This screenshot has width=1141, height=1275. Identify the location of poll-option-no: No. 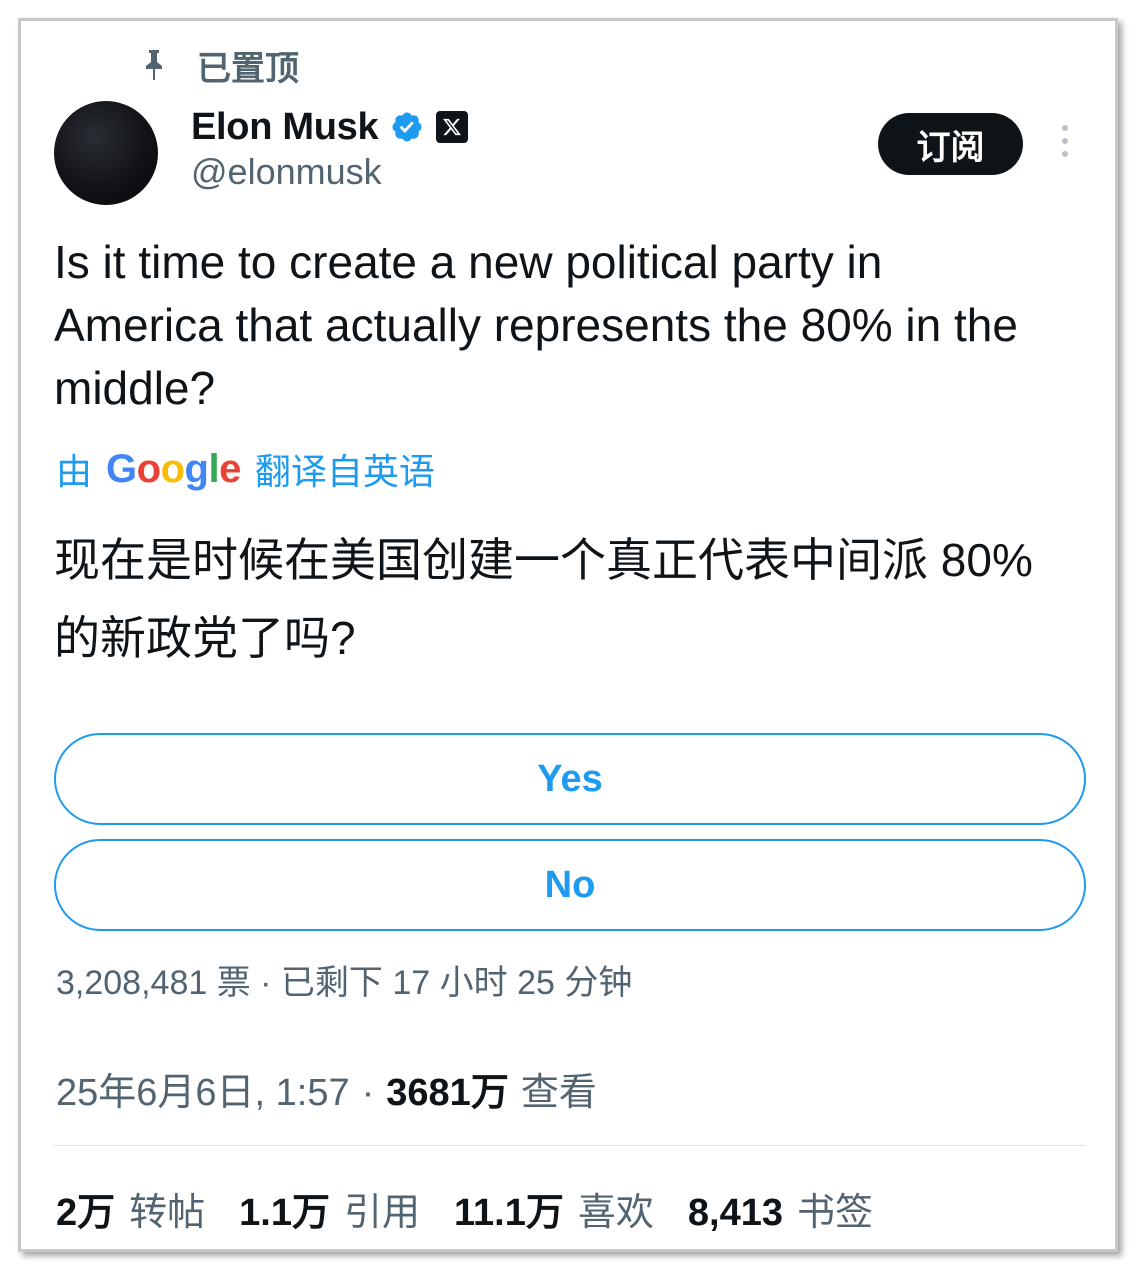
(570, 885).